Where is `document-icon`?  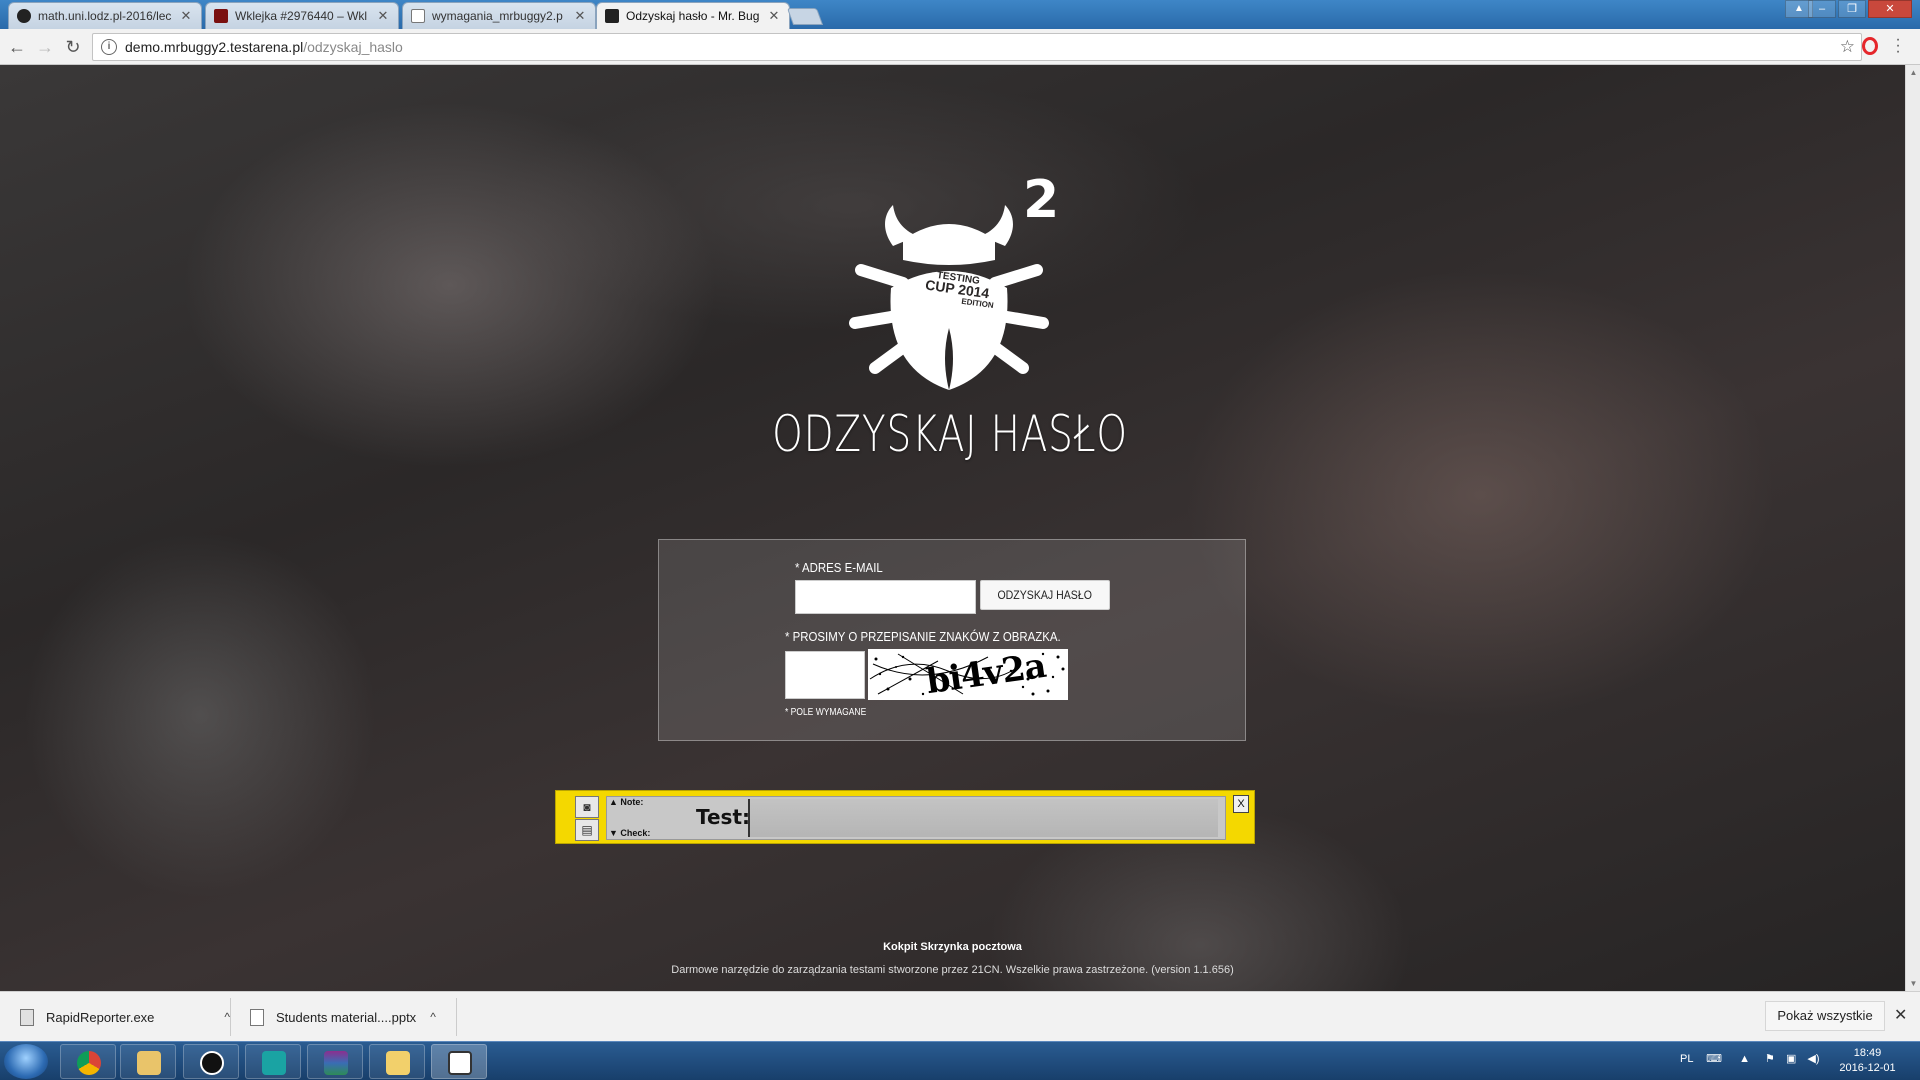
document-icon is located at coordinates (418, 16).